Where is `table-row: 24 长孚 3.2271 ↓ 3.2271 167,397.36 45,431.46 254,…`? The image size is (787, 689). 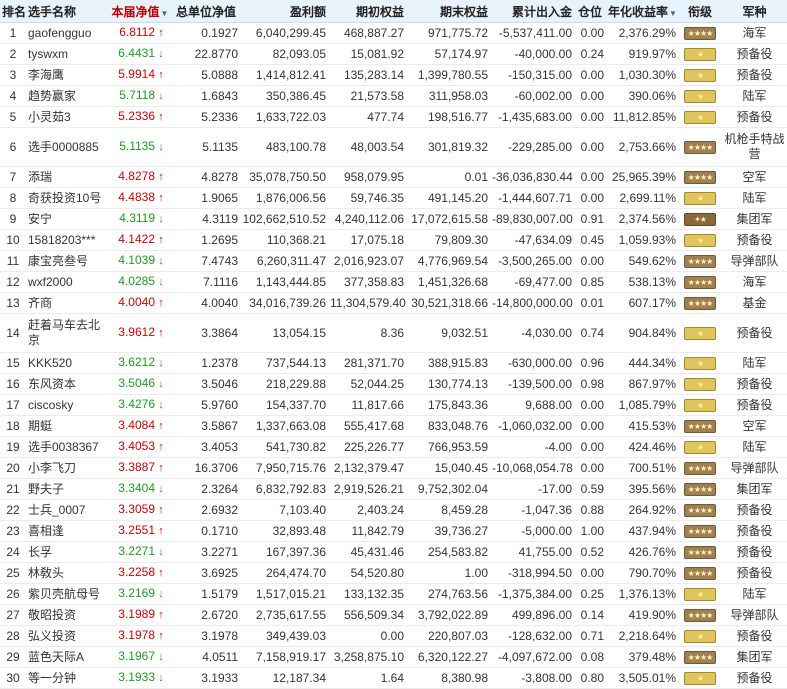 table-row: 24 长孚 3.2271 ↓ 3.2271 167,397.36 45,431.46 254,… is located at coordinates (393, 552).